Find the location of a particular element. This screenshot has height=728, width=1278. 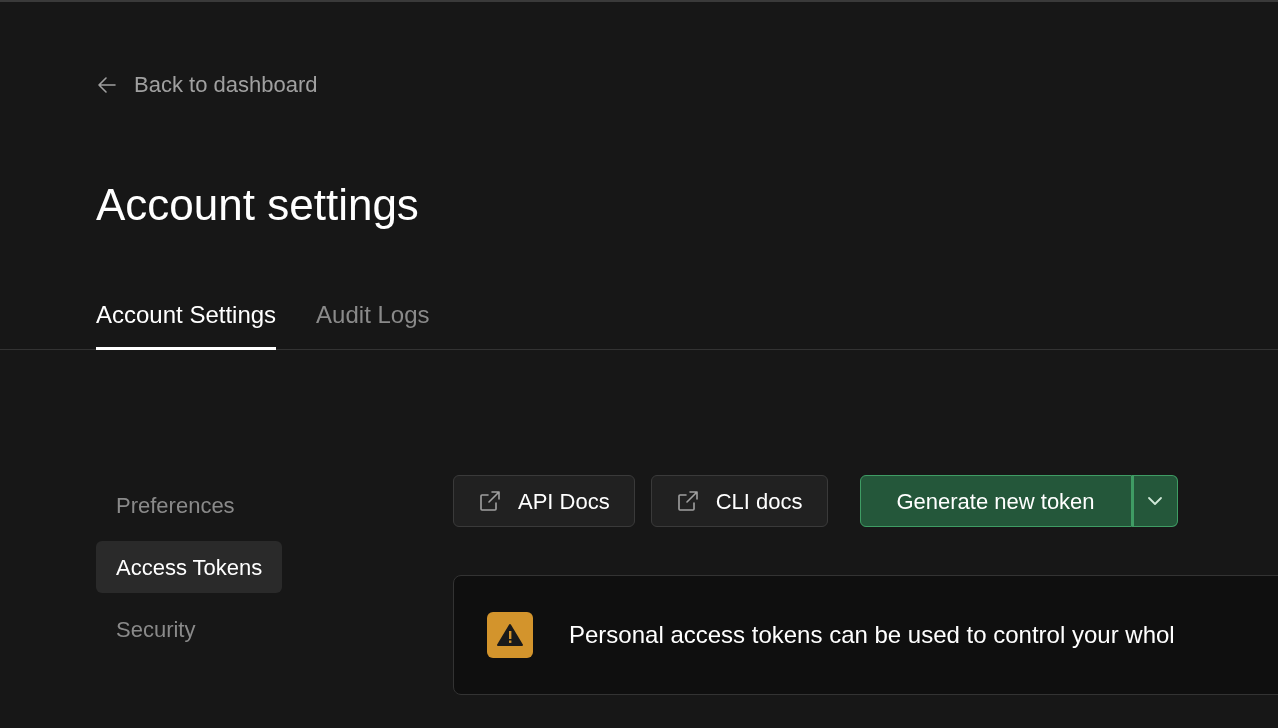

sidebar-item: Security is located at coordinates (156, 629).